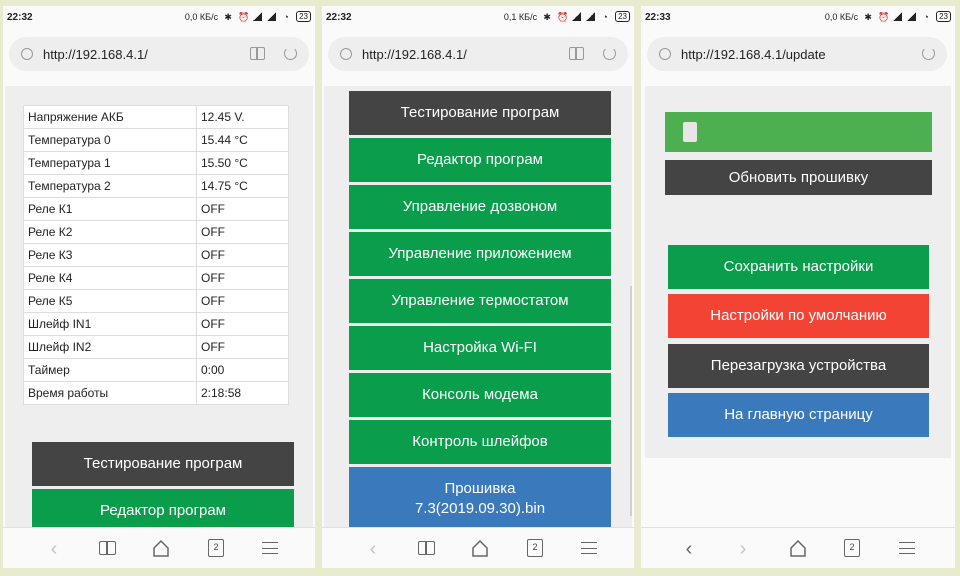 Image resolution: width=960 pixels, height=576 pixels. What do you see at coordinates (242, 186) in the screenshot?
I see `table-value: 14.75 °C` at bounding box center [242, 186].